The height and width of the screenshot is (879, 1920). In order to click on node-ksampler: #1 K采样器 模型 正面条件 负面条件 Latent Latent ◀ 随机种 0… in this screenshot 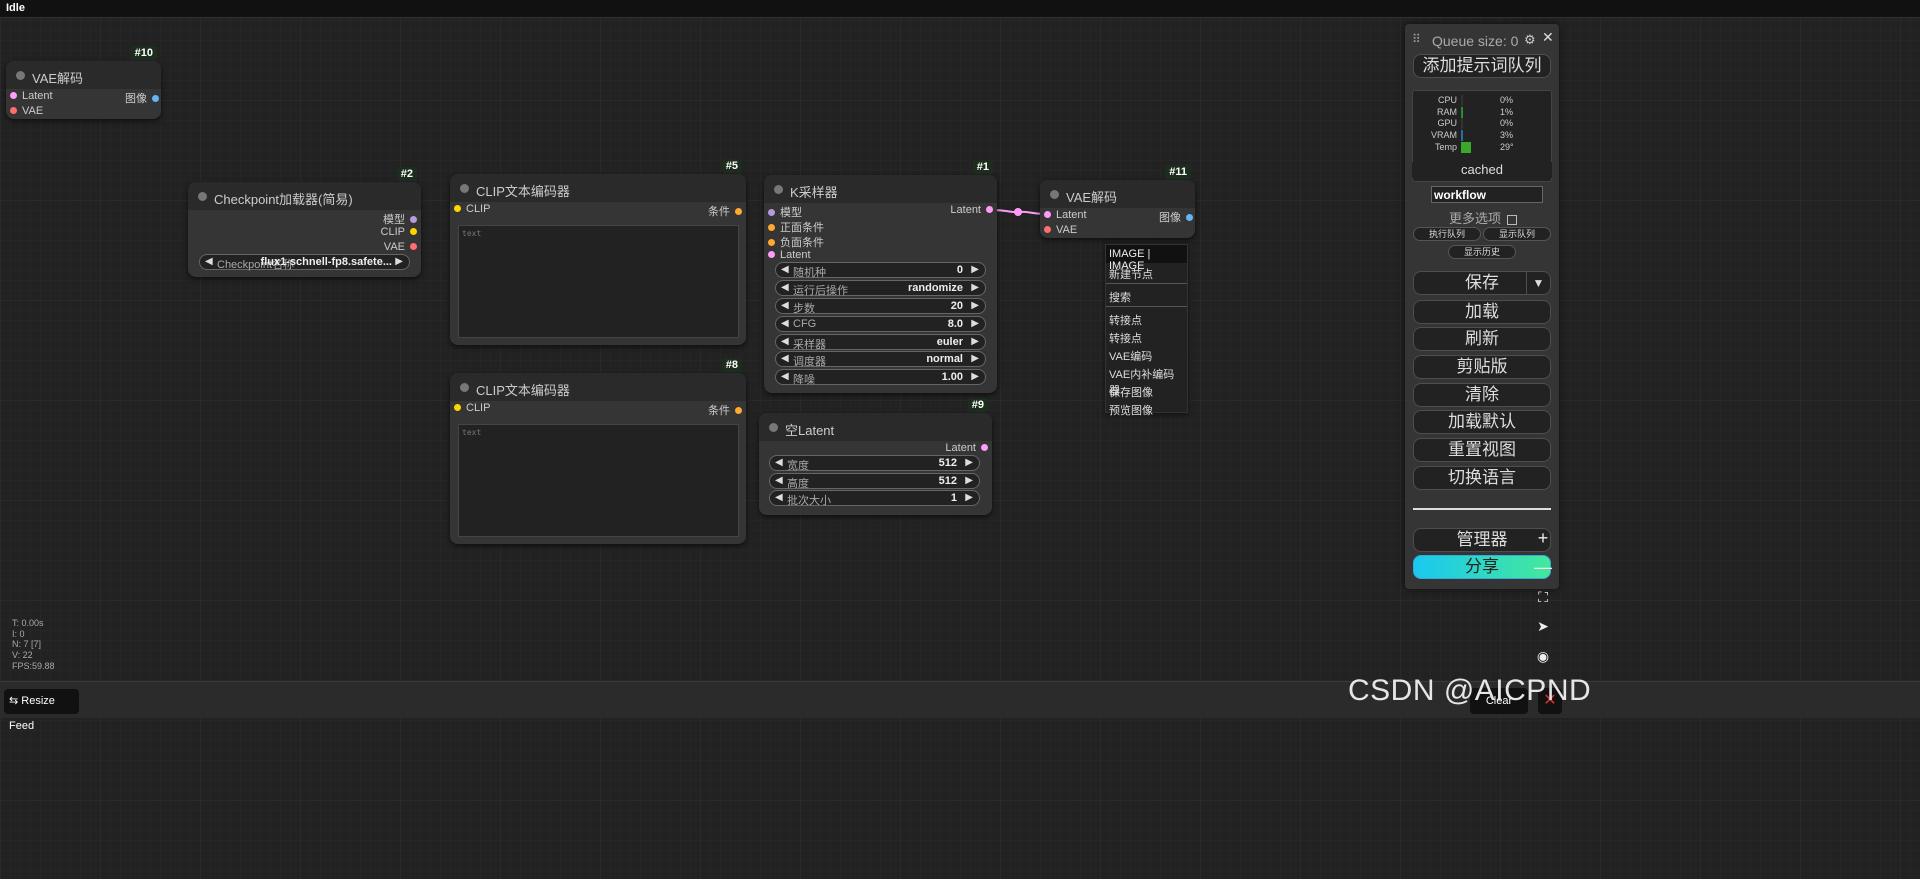, I will do `click(880, 276)`.